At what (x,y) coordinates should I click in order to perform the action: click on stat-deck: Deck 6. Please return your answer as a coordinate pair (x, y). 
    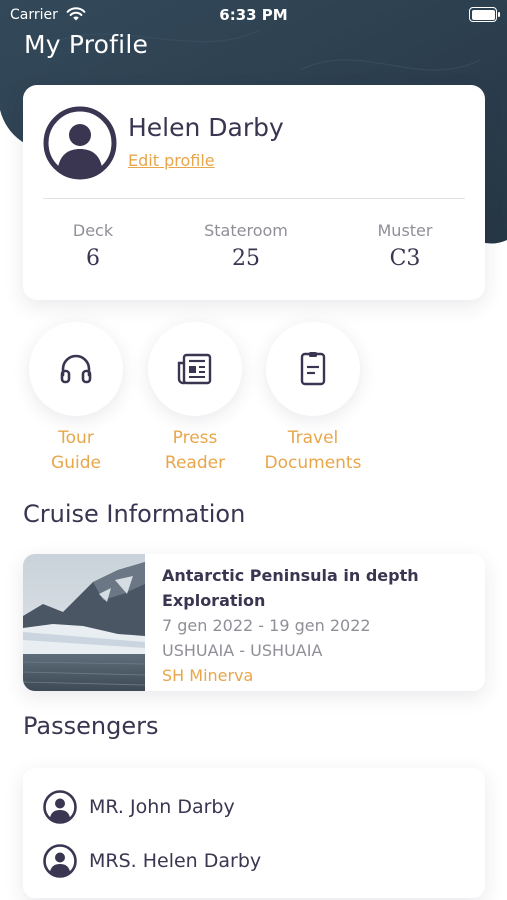
    Looking at the image, I should click on (93, 246).